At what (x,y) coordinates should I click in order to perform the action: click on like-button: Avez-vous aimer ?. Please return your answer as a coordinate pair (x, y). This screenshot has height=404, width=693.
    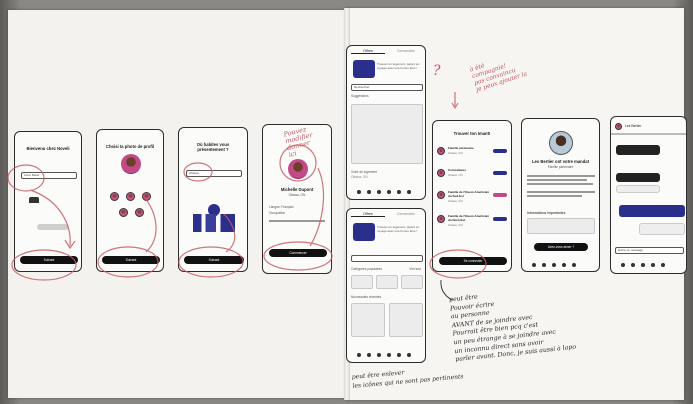
    Looking at the image, I should click on (561, 247).